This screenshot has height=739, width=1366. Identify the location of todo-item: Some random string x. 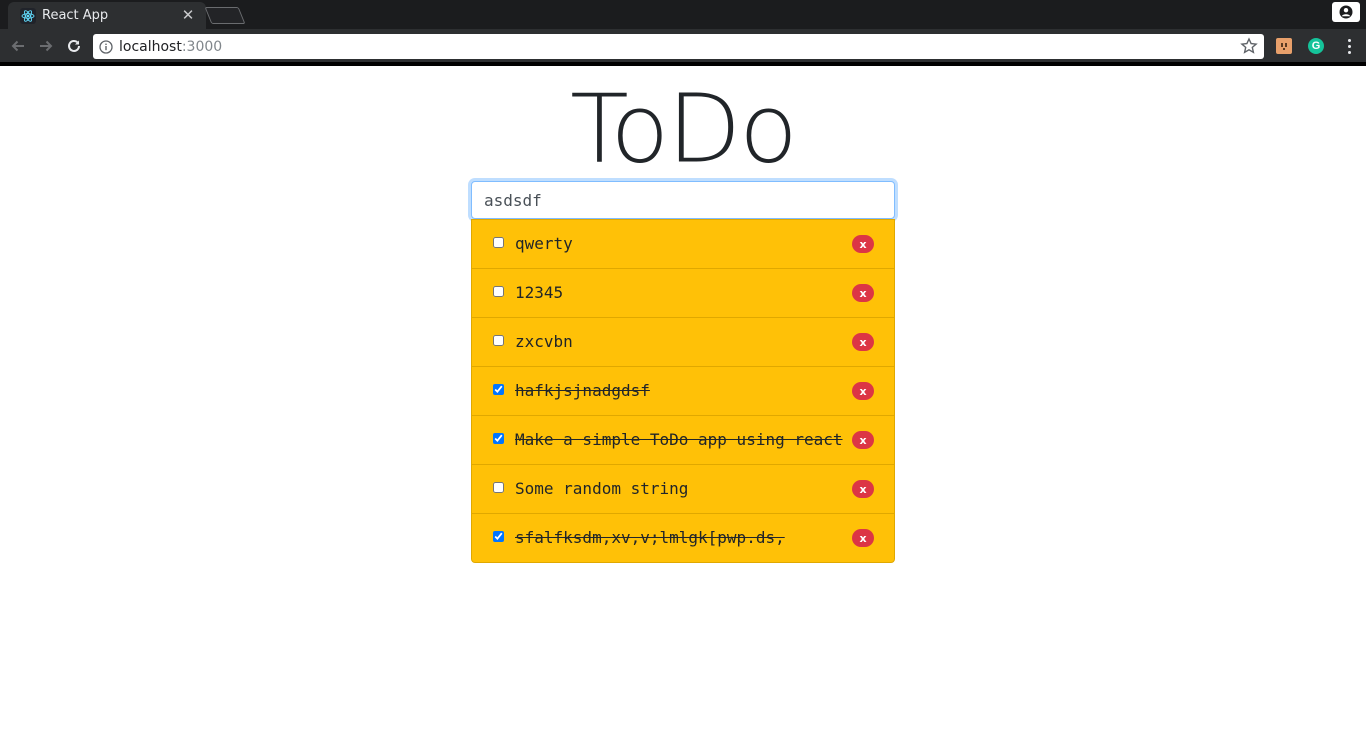
(683, 489).